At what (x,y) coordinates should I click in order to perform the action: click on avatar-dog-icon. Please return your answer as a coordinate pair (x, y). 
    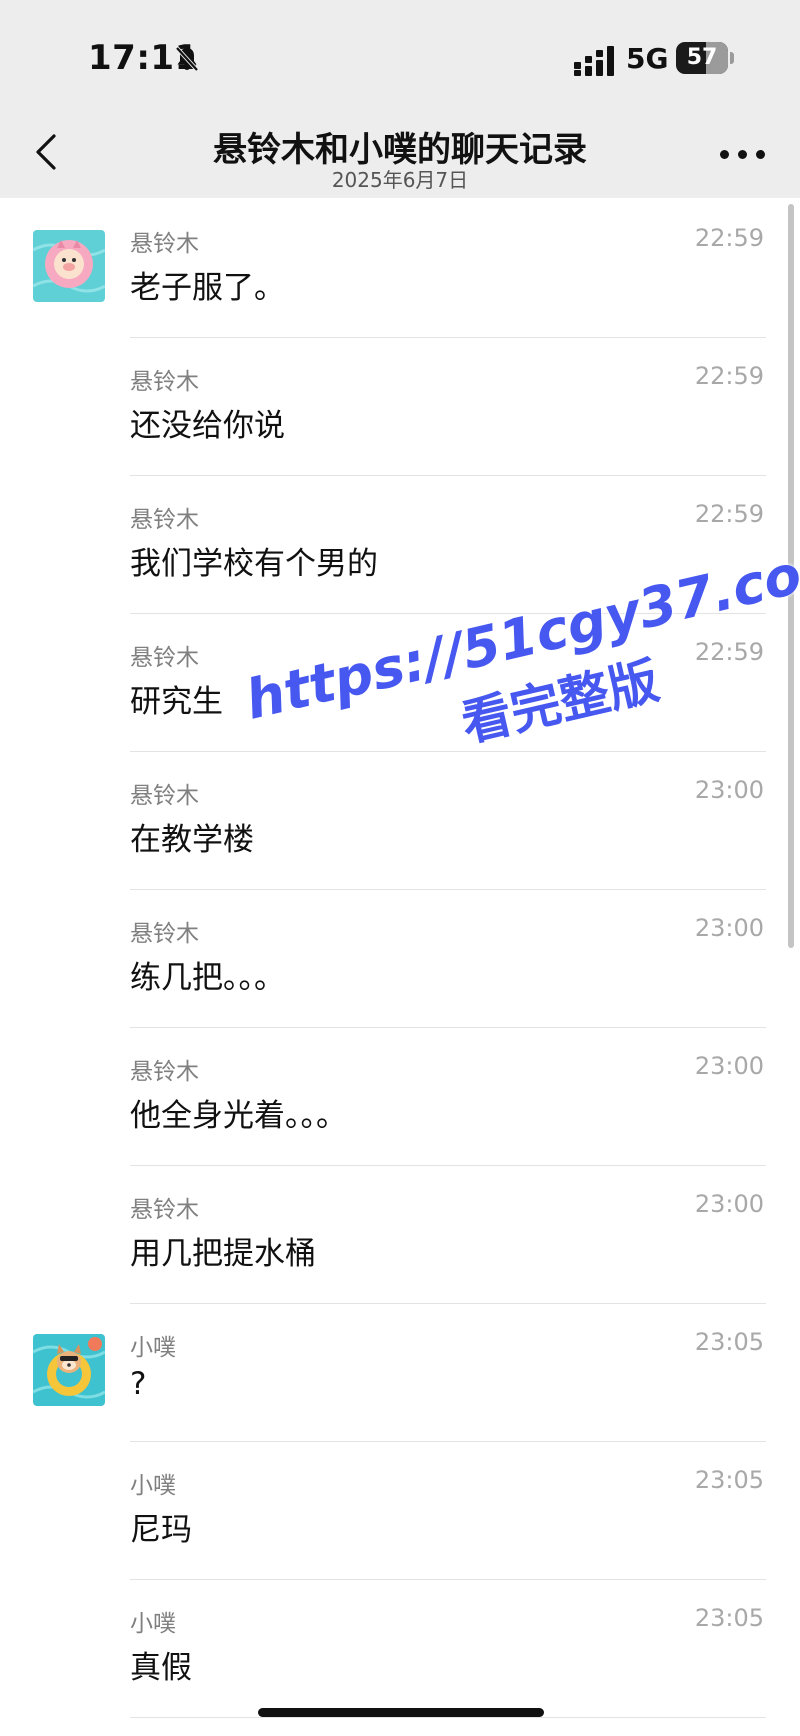
    Looking at the image, I should click on (69, 1370).